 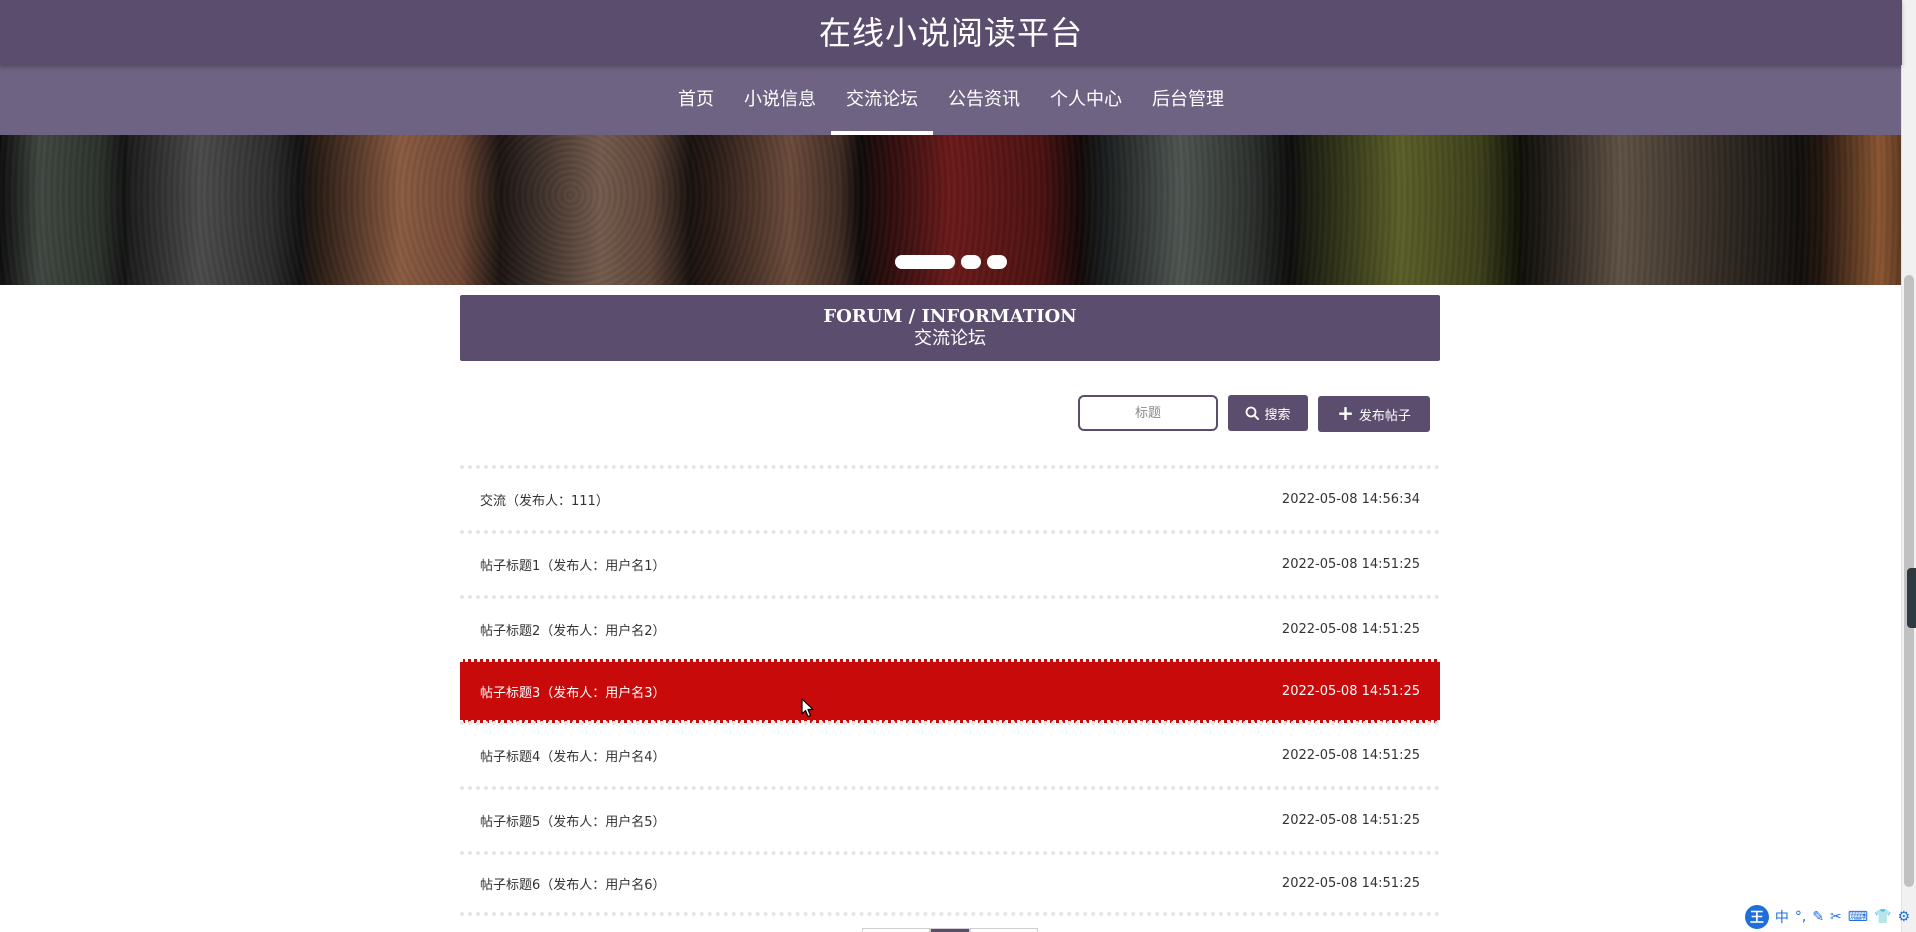 I want to click on ime-skin-icon: 👕, so click(x=1882, y=917).